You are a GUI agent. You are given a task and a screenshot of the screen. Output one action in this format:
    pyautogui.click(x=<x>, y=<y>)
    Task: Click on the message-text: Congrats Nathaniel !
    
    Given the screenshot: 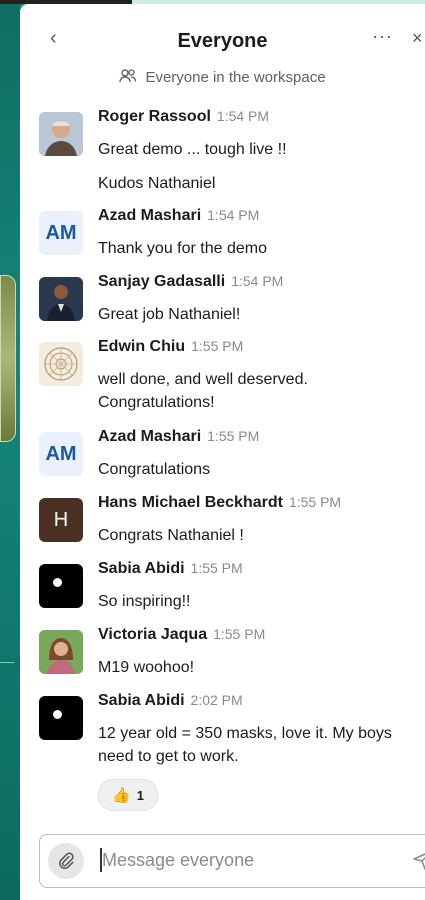 What is the action you would take?
    pyautogui.click(x=171, y=535)
    